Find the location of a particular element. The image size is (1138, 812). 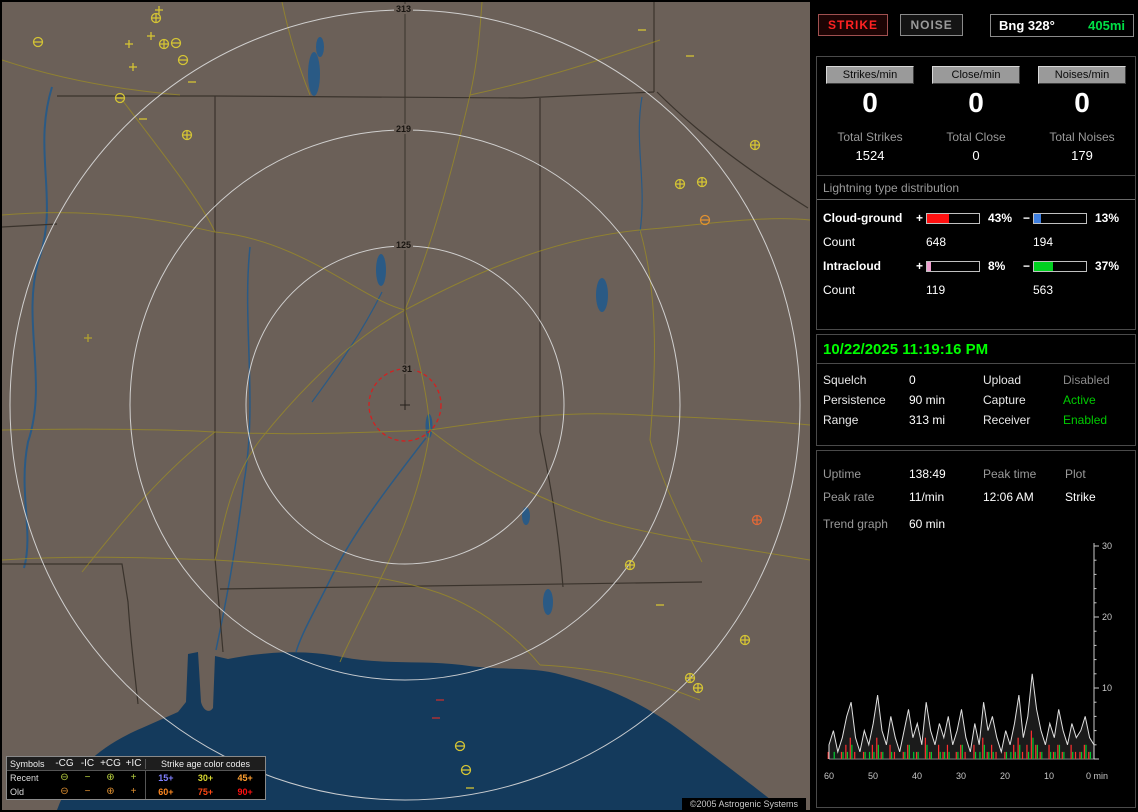

peak-rate-value: 11/min is located at coordinates (927, 497).